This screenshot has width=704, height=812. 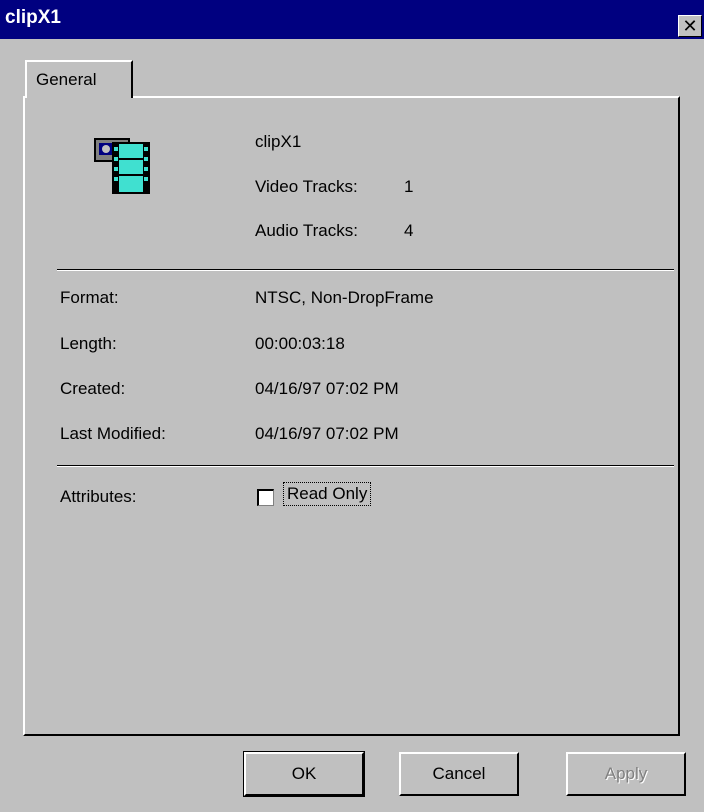 What do you see at coordinates (113, 433) in the screenshot?
I see `last-modified-label: Last Modified:` at bounding box center [113, 433].